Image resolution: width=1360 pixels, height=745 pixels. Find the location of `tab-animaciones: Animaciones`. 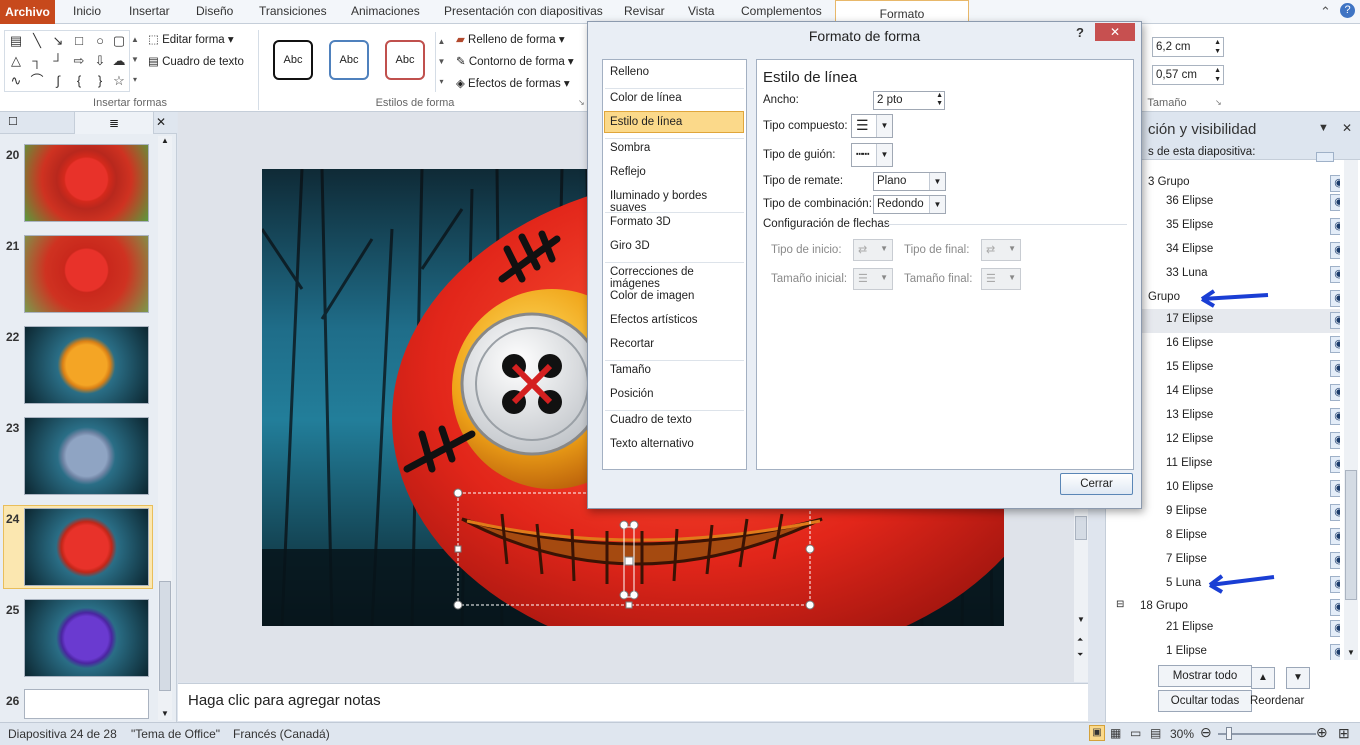

tab-animaciones: Animaciones is located at coordinates (385, 11).